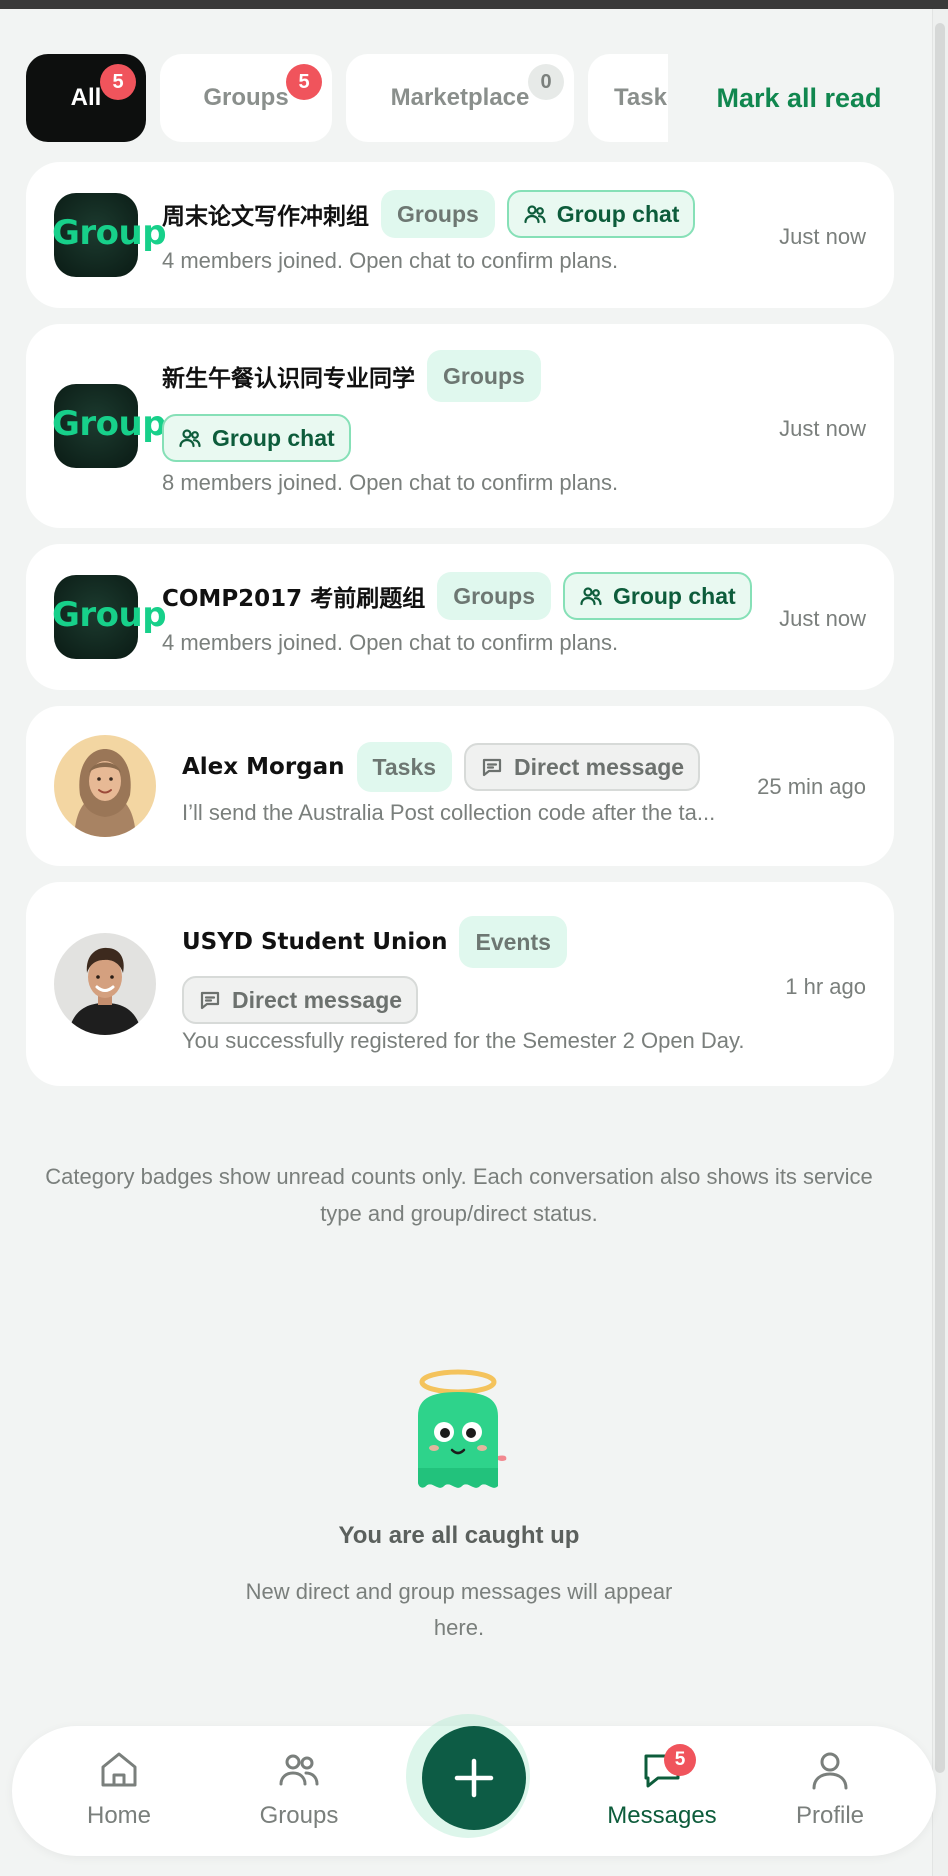  I want to click on conversation-header: Alex Morgan Tasks Direct message, so click(441, 767).